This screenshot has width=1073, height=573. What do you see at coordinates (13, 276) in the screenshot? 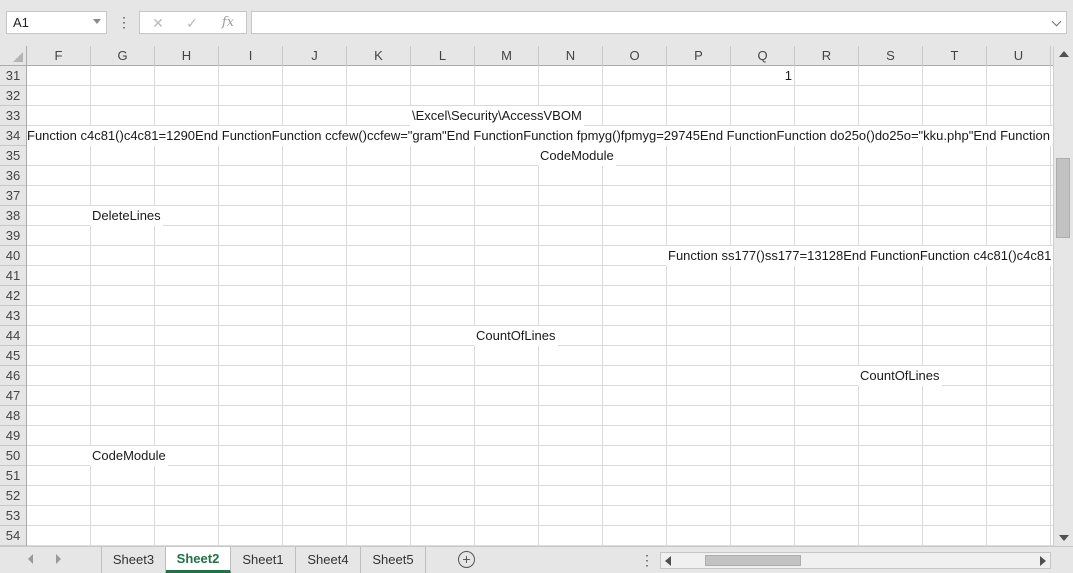
I see `row-header-41: 41` at bounding box center [13, 276].